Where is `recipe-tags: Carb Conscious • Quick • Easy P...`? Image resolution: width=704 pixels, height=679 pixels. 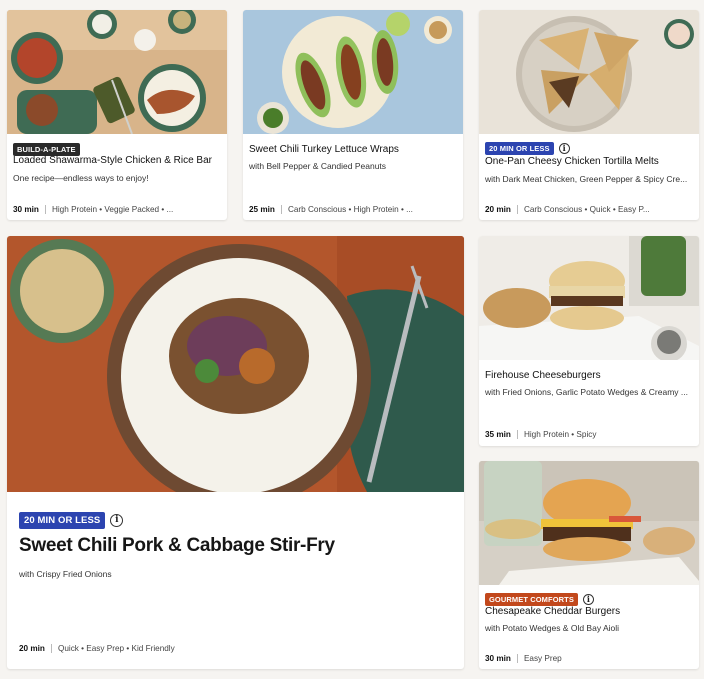 recipe-tags: Carb Conscious • Quick • Easy P... is located at coordinates (586, 209).